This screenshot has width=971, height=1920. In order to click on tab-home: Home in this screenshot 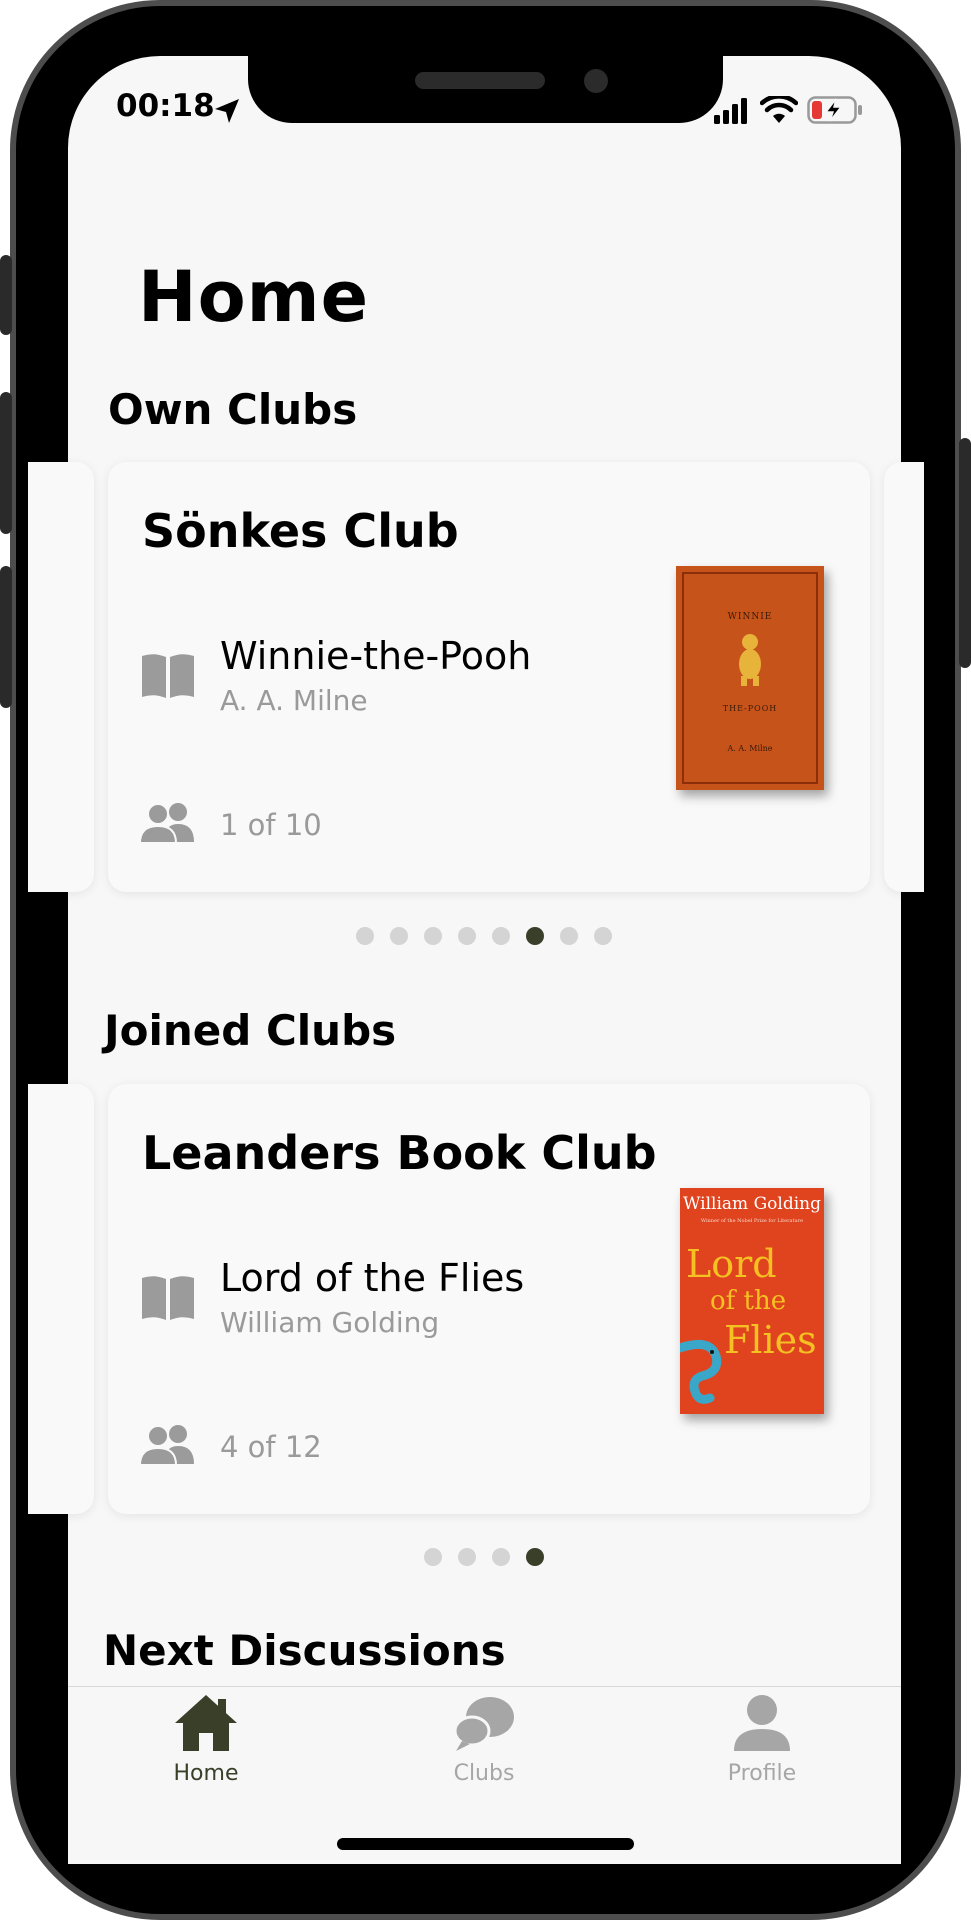, I will do `click(206, 1739)`.